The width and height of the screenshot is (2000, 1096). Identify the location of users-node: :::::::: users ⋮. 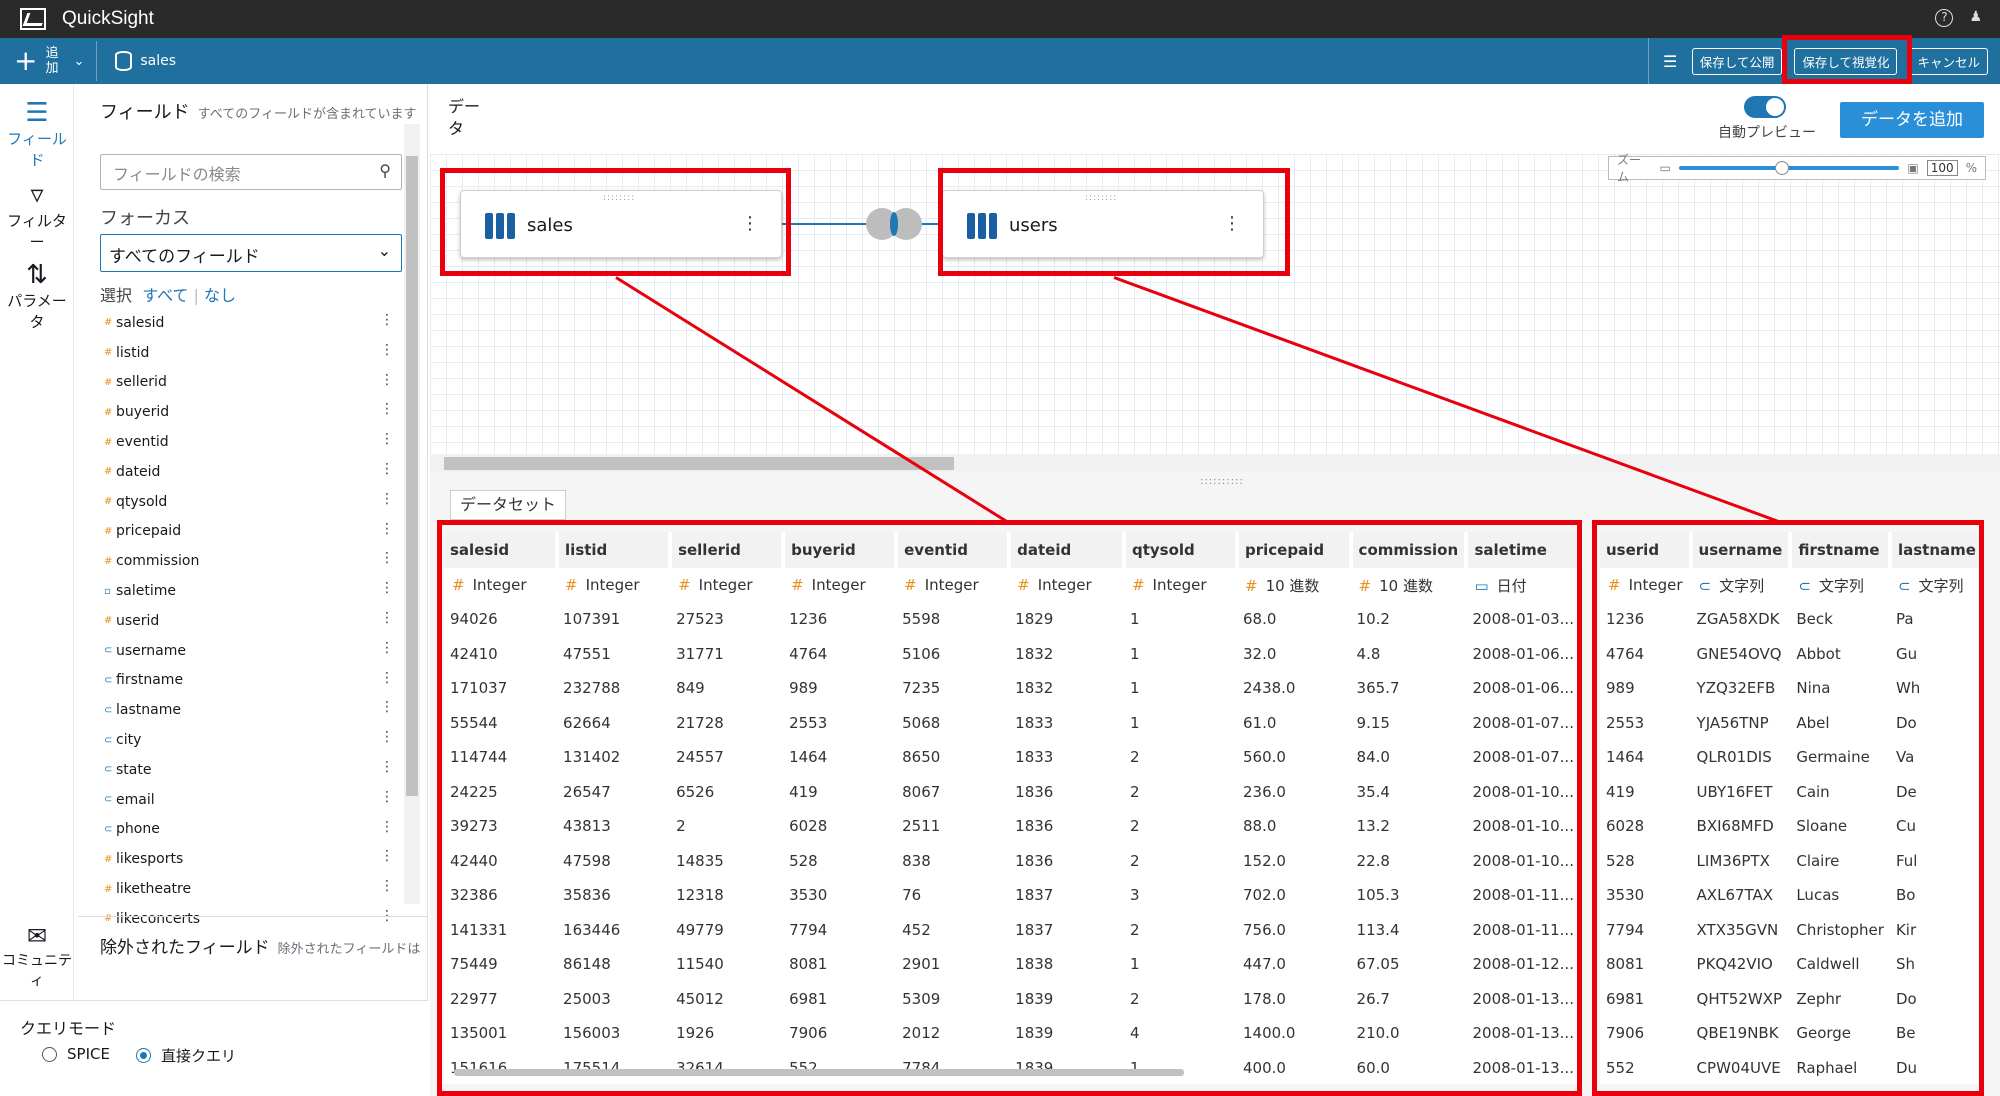
(1103, 224).